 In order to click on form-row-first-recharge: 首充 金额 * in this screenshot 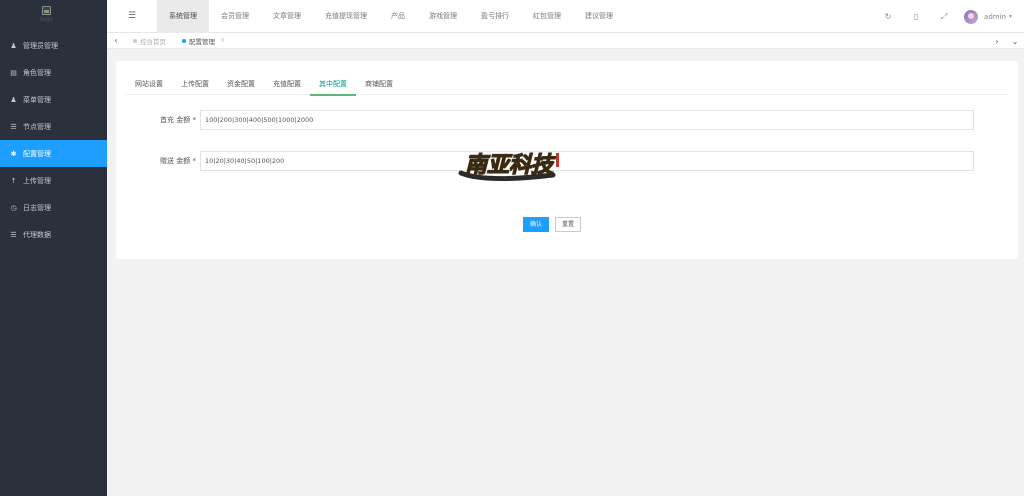, I will do `click(545, 120)`.